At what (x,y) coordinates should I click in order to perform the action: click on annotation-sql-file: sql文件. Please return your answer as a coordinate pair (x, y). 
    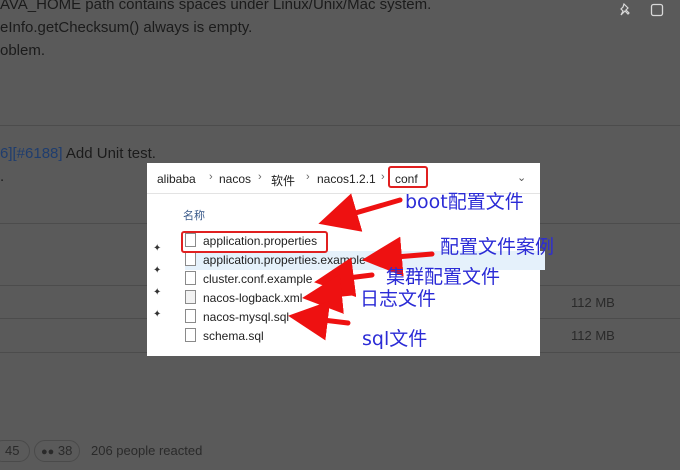
    Looking at the image, I should click on (395, 339).